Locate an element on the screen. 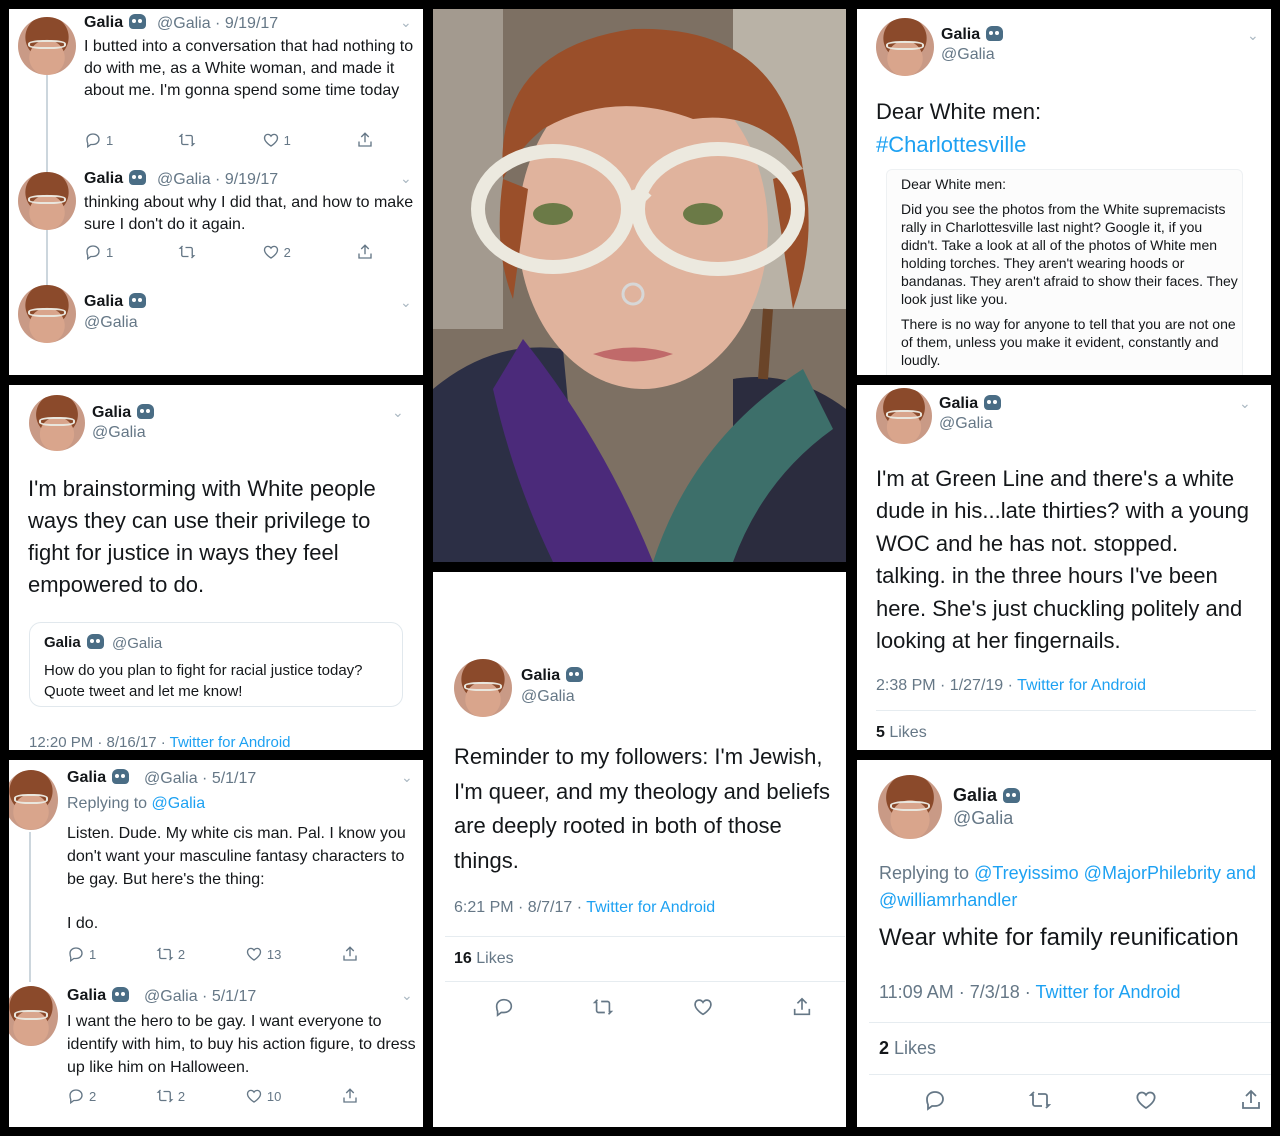  like-button: 13 is located at coordinates (263, 954).